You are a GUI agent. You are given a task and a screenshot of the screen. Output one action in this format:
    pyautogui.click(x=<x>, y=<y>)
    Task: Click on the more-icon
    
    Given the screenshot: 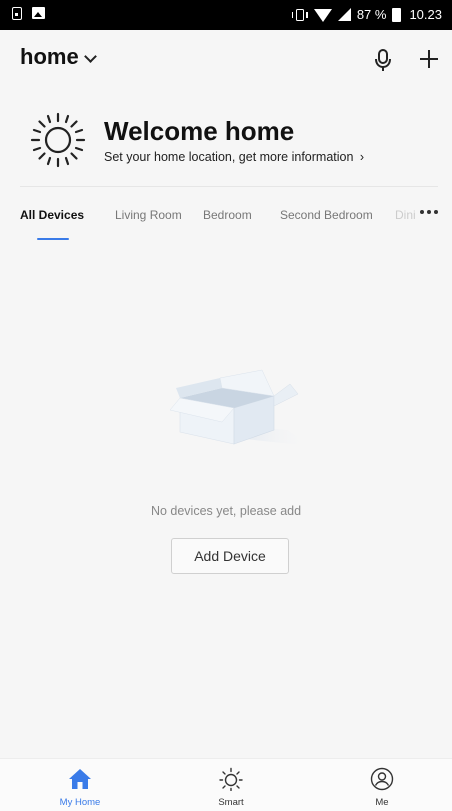 What is the action you would take?
    pyautogui.click(x=429, y=212)
    